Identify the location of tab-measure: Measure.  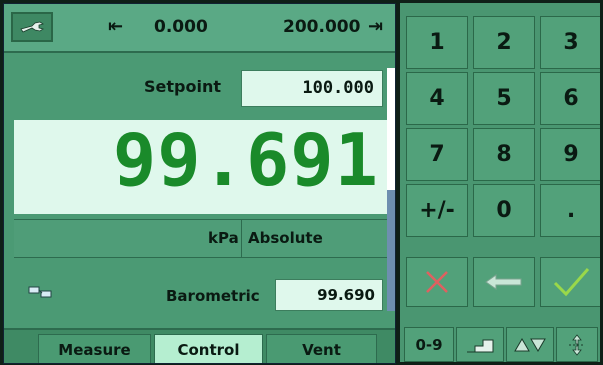
(94, 348).